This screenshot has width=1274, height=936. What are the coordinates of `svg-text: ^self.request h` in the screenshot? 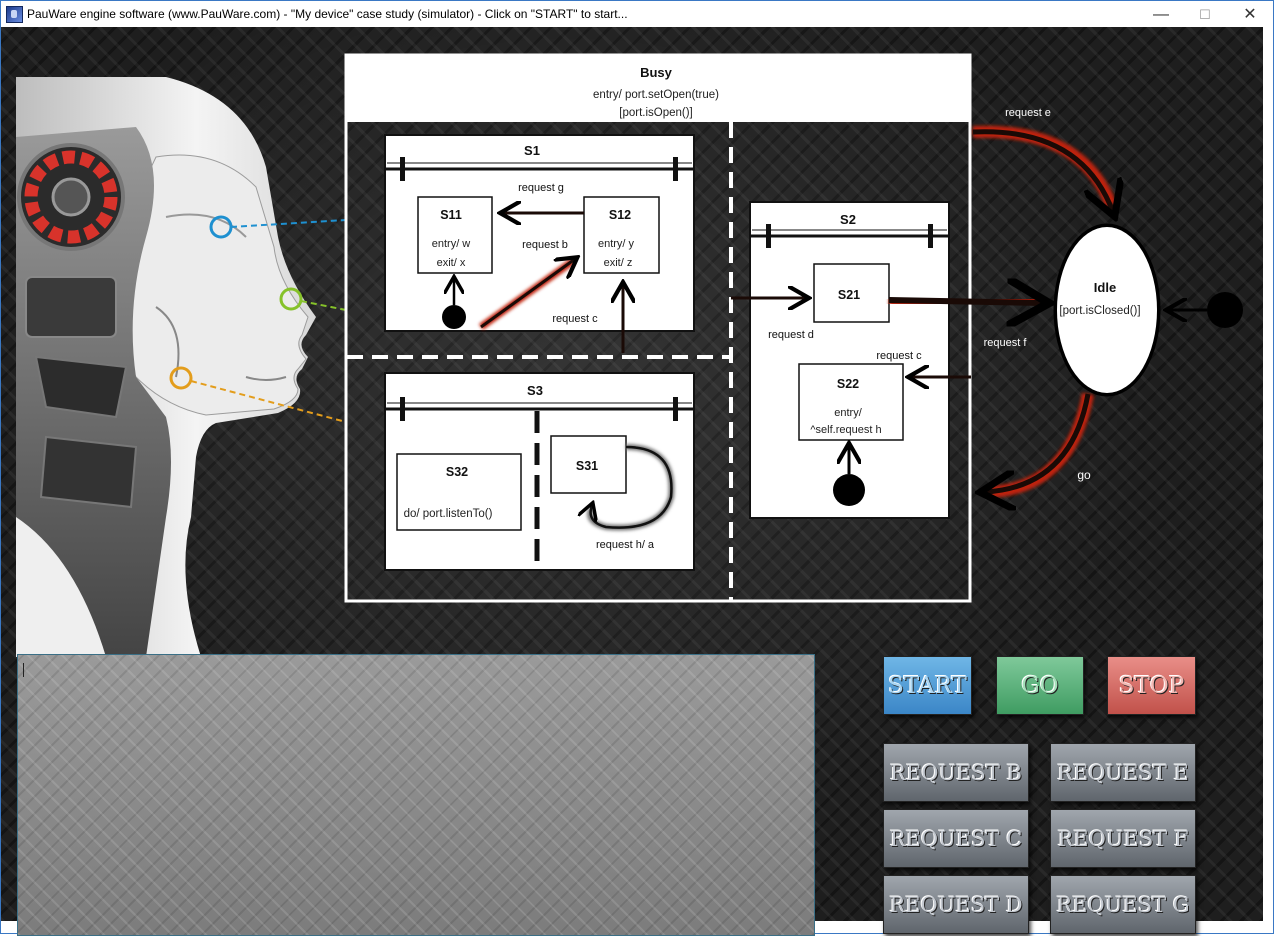 It's located at (845, 430).